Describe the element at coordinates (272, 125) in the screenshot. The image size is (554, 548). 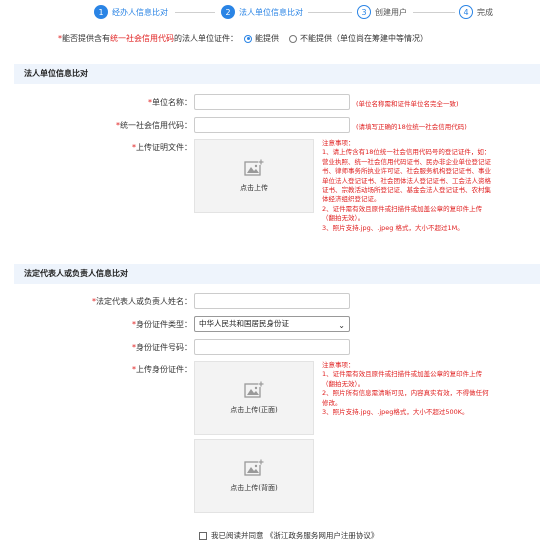
I see `credit-code-input` at that location.